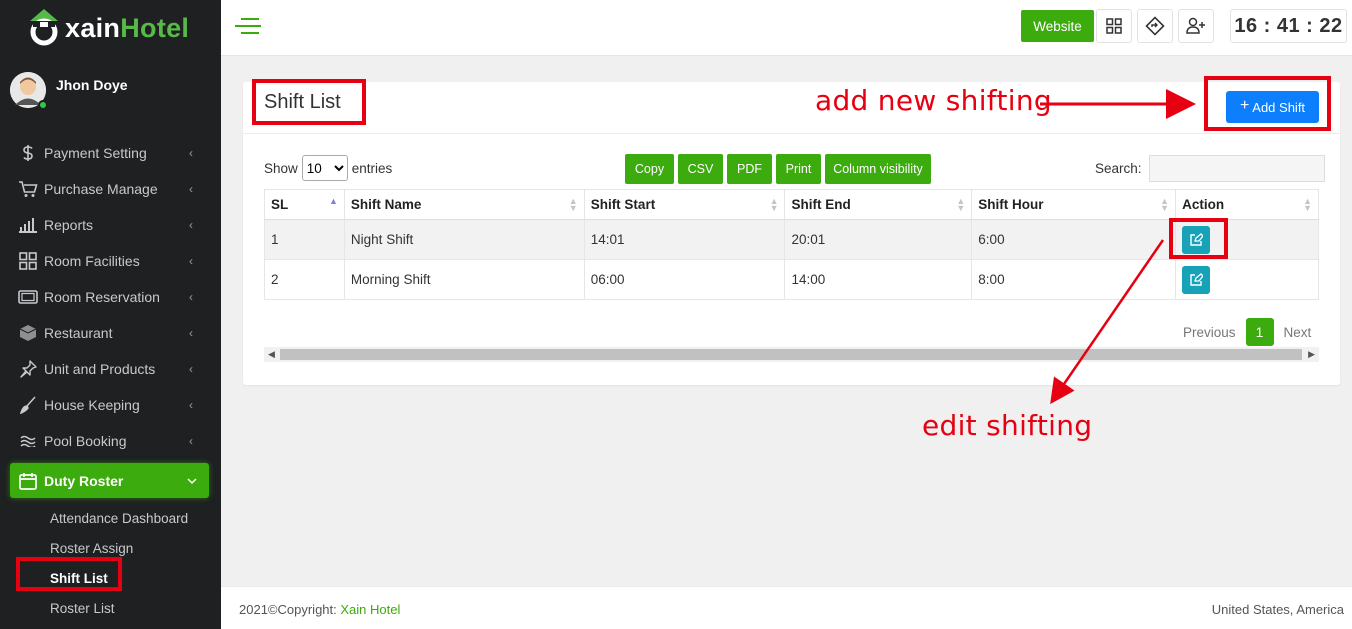  Describe the element at coordinates (29, 91) in the screenshot. I see `avatar` at that location.